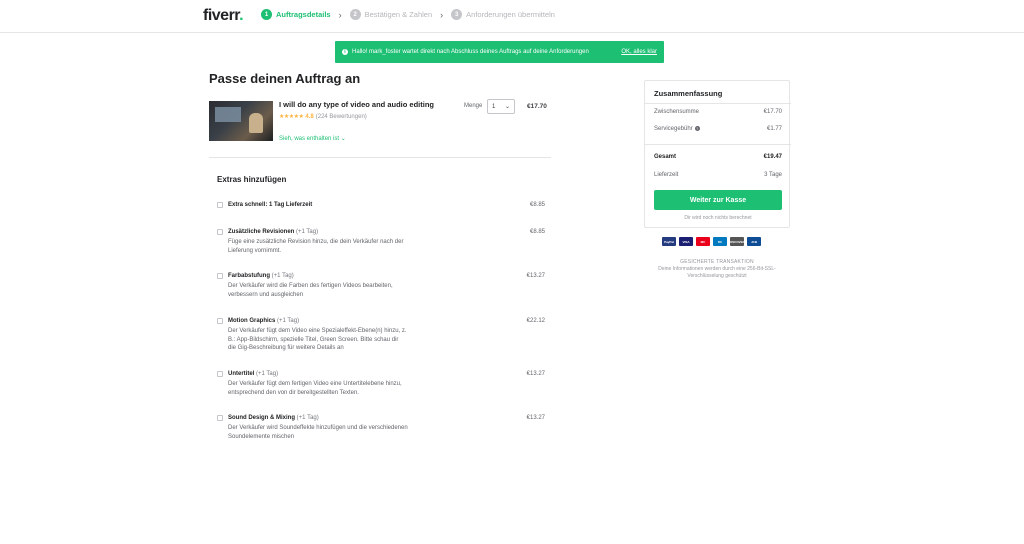 This screenshot has height=544, width=1024. What do you see at coordinates (718, 200) in the screenshot?
I see `checkout-button: Weiter zur Kasse` at bounding box center [718, 200].